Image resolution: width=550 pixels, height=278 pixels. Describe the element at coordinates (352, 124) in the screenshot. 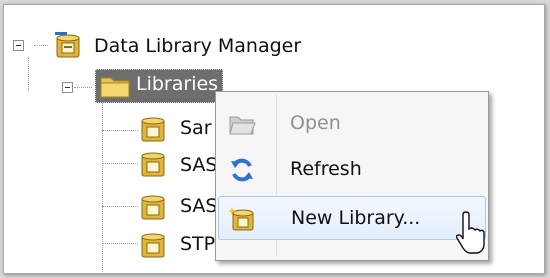

I see `menu-item-open: Open` at that location.